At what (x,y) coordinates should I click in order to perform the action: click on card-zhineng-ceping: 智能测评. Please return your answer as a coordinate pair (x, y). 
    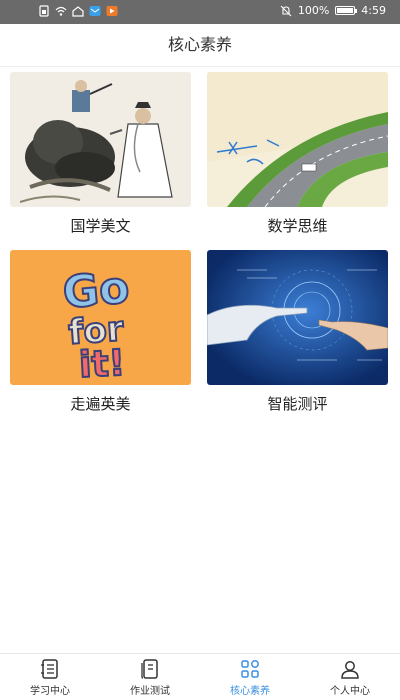
    Looking at the image, I should click on (297, 332).